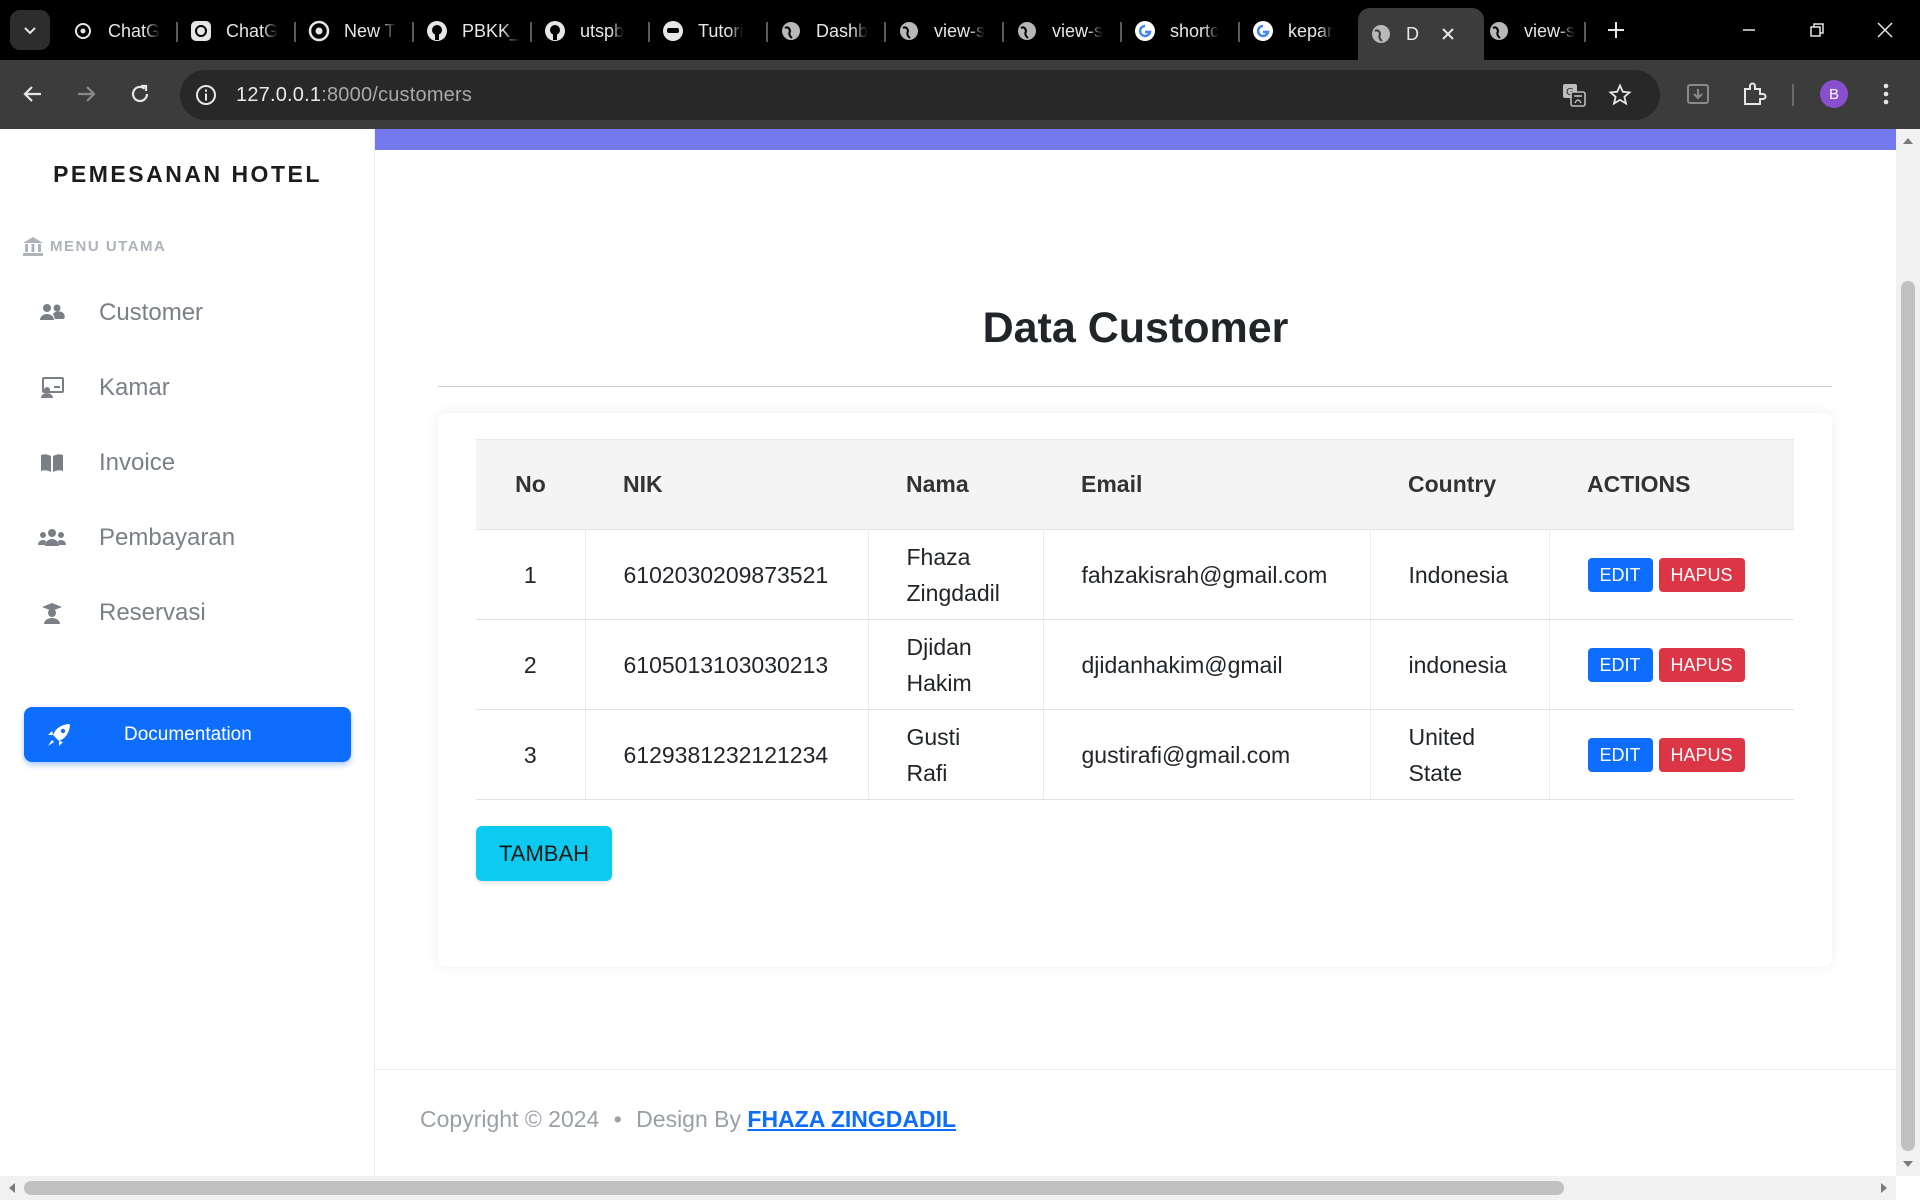 The image size is (1920, 1200). I want to click on column-header-no: No, so click(530, 484).